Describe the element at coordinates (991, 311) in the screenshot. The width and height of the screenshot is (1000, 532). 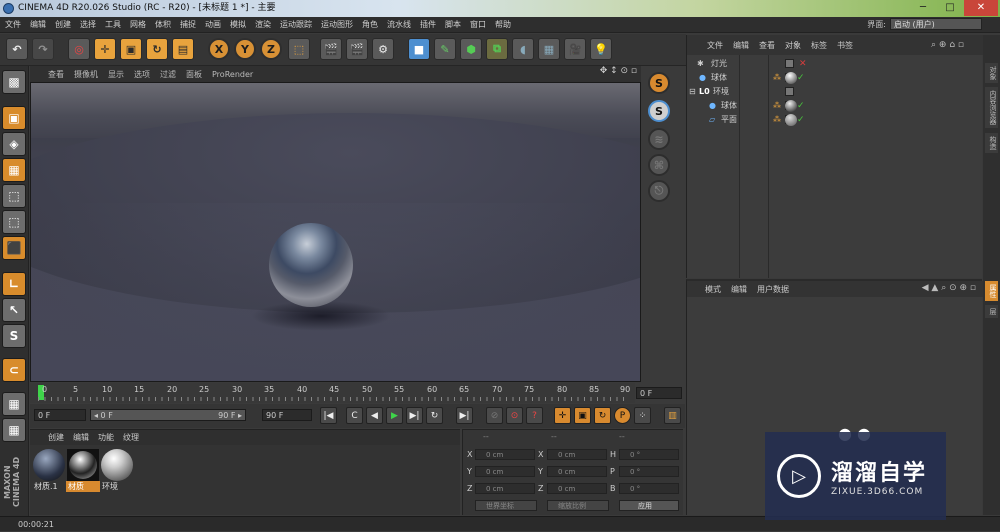
I see `tab-layers: 层` at that location.